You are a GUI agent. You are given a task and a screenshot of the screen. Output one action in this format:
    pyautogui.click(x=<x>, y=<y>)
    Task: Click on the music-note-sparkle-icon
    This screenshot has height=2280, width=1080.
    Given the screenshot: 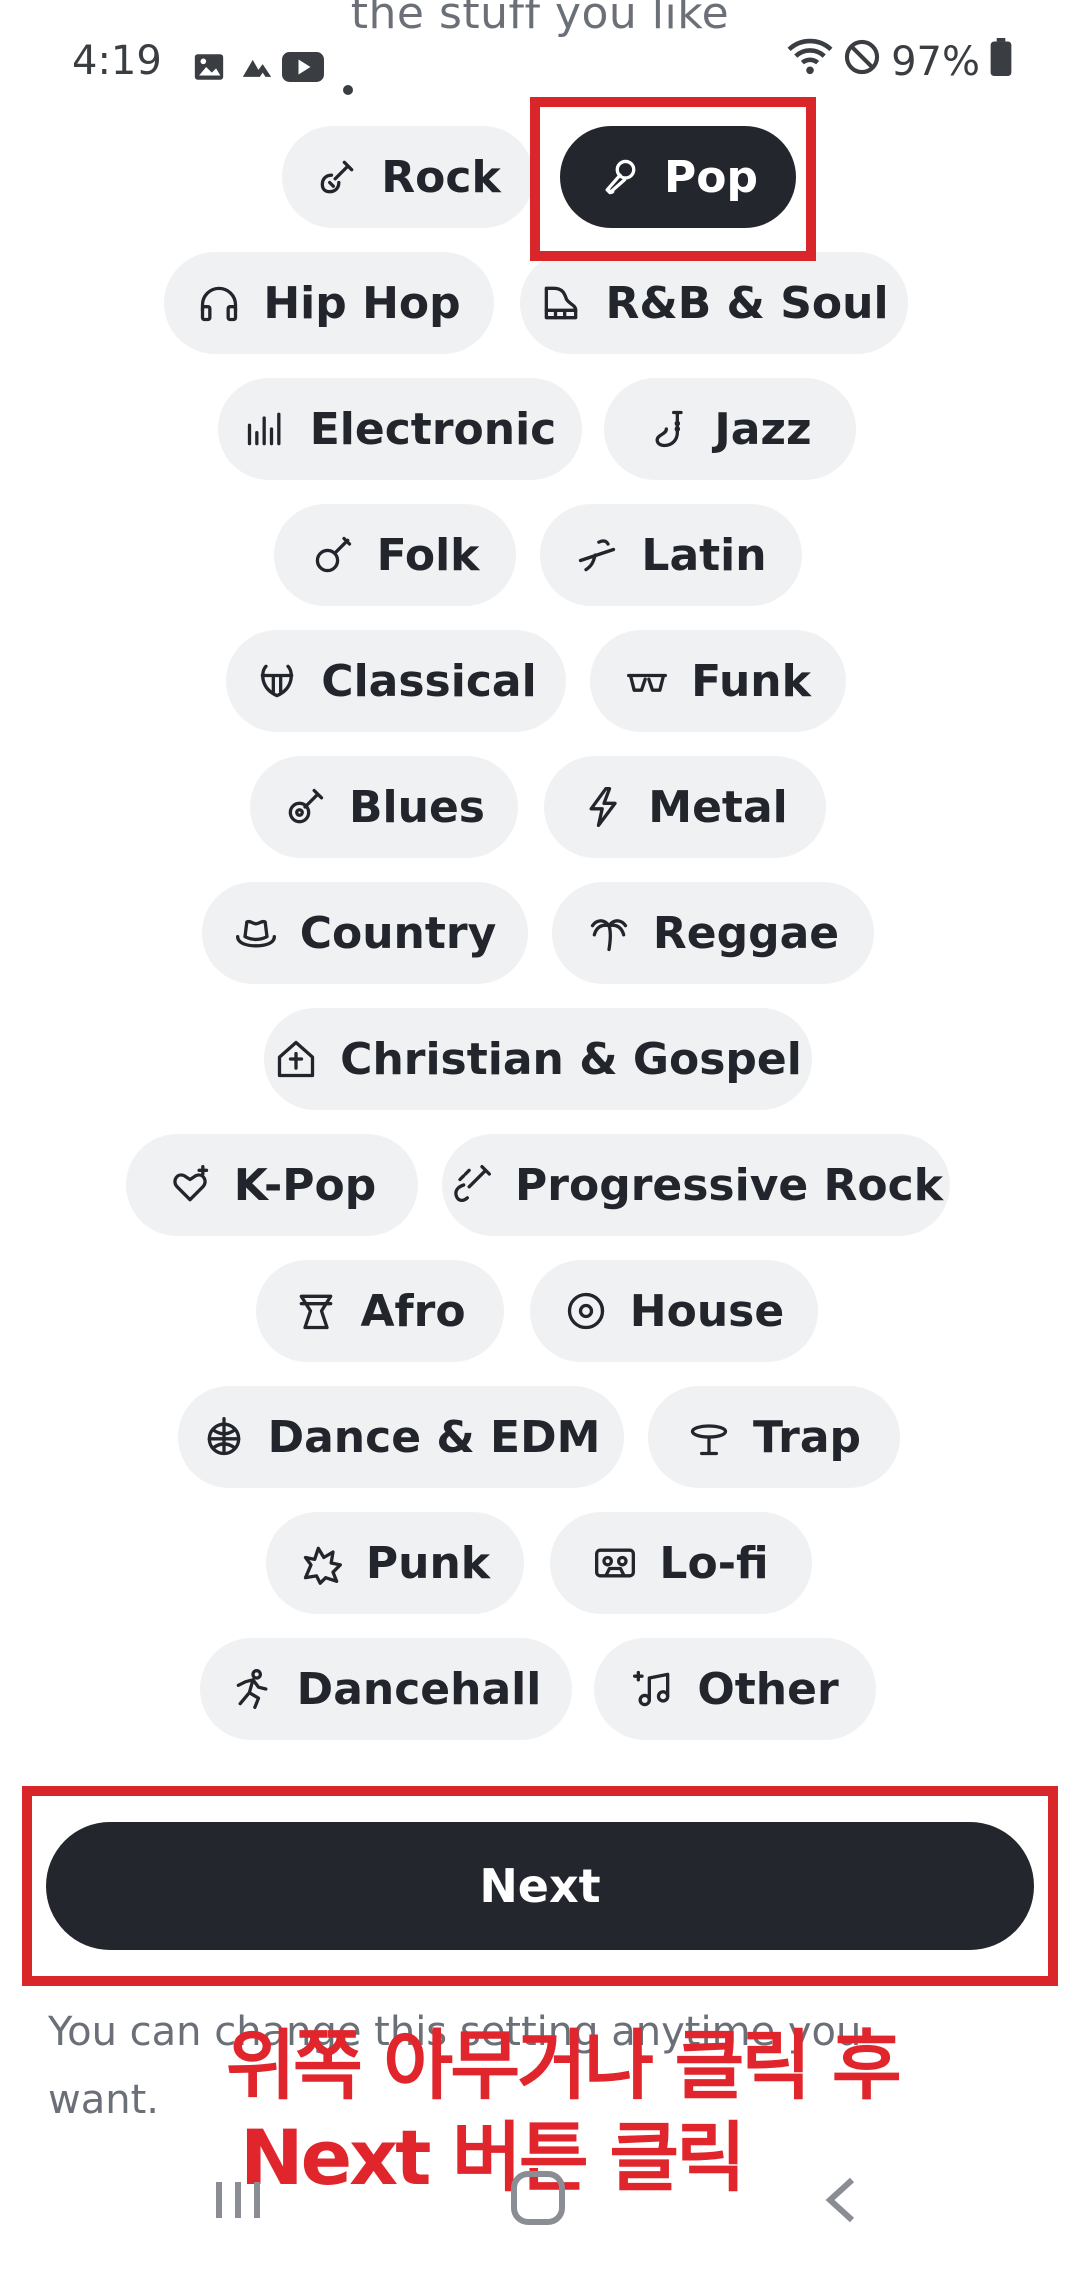 What is the action you would take?
    pyautogui.click(x=653, y=1689)
    